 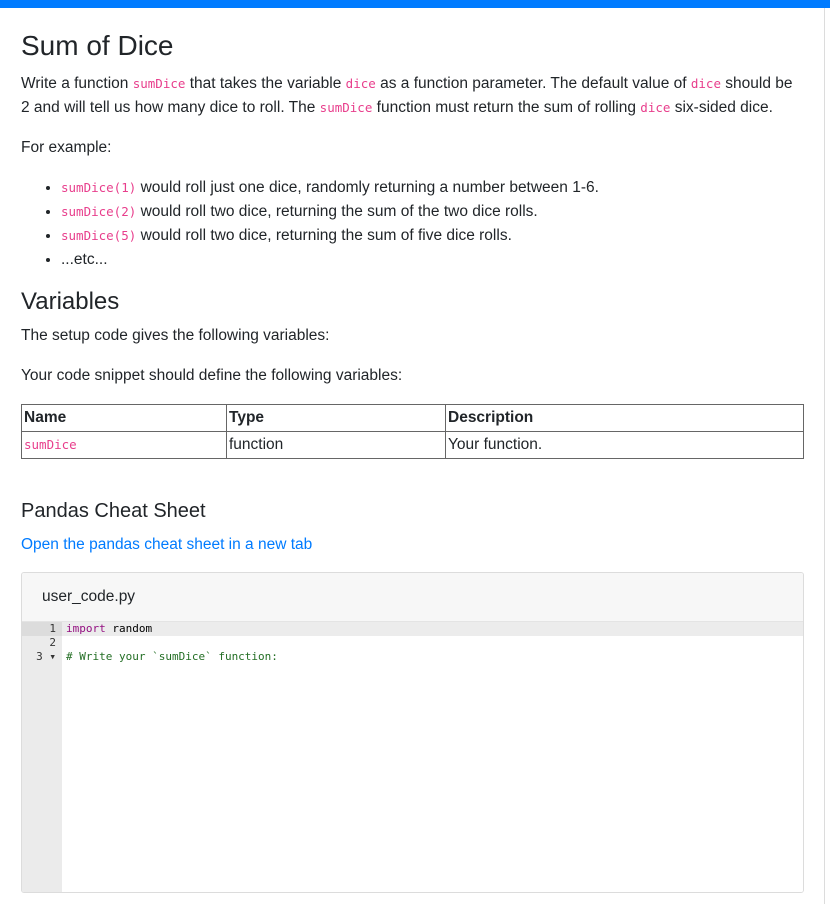 I want to click on column-header-description: Description, so click(x=624, y=418).